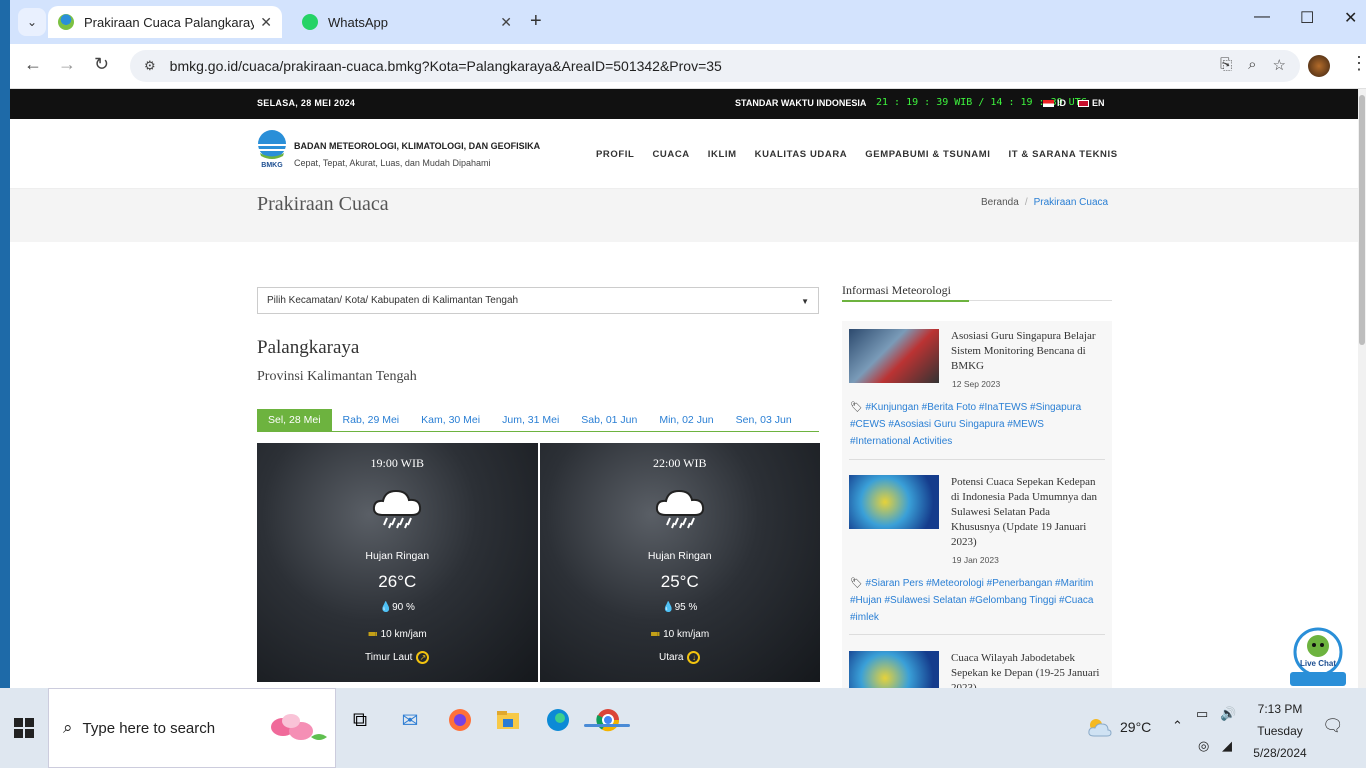 The image size is (1366, 768). What do you see at coordinates (976, 384) in the screenshot?
I see `news-date: 12 Sep 2023` at bounding box center [976, 384].